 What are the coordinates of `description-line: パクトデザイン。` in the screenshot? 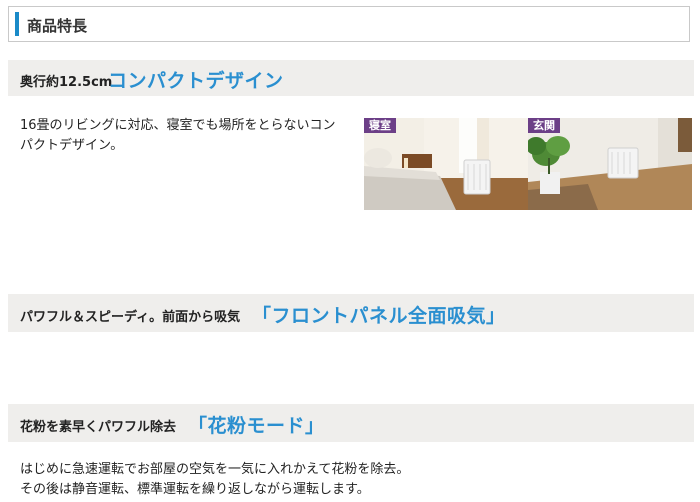 It's located at (72, 145).